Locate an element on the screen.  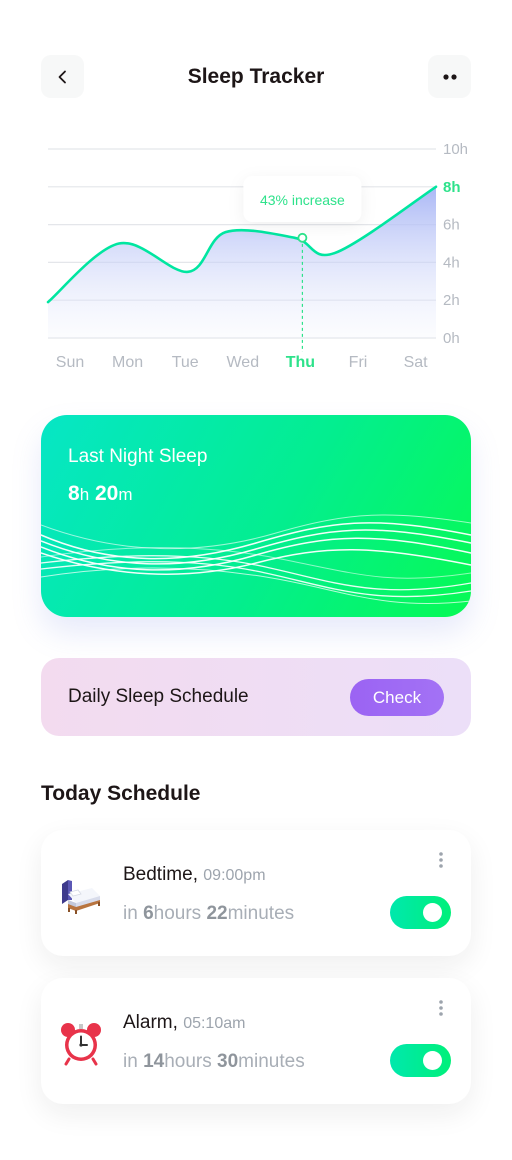
bedtime-time: 09:00pm is located at coordinates (234, 875).